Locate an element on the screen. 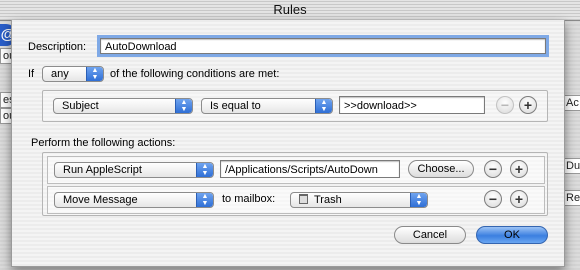  to-mailbox-label: to mailbox: is located at coordinates (249, 199).